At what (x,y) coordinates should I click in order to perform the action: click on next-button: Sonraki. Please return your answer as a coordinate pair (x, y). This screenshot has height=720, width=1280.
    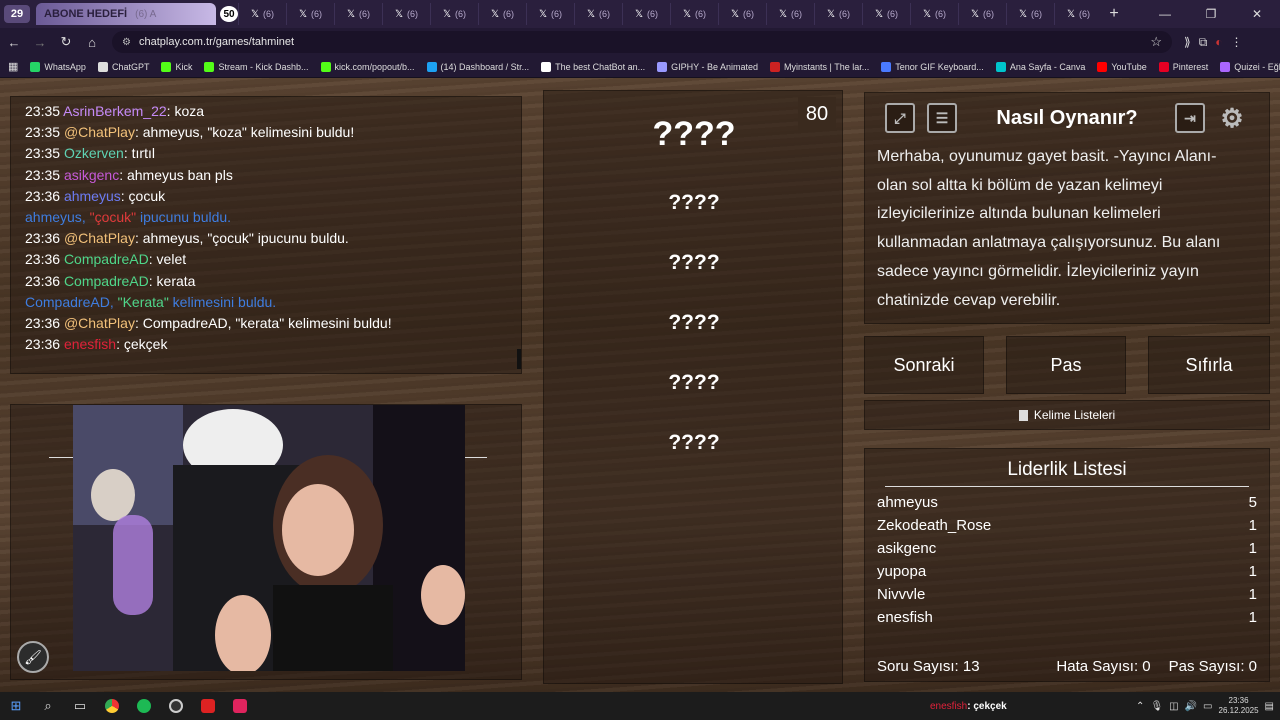
    Looking at the image, I should click on (924, 365).